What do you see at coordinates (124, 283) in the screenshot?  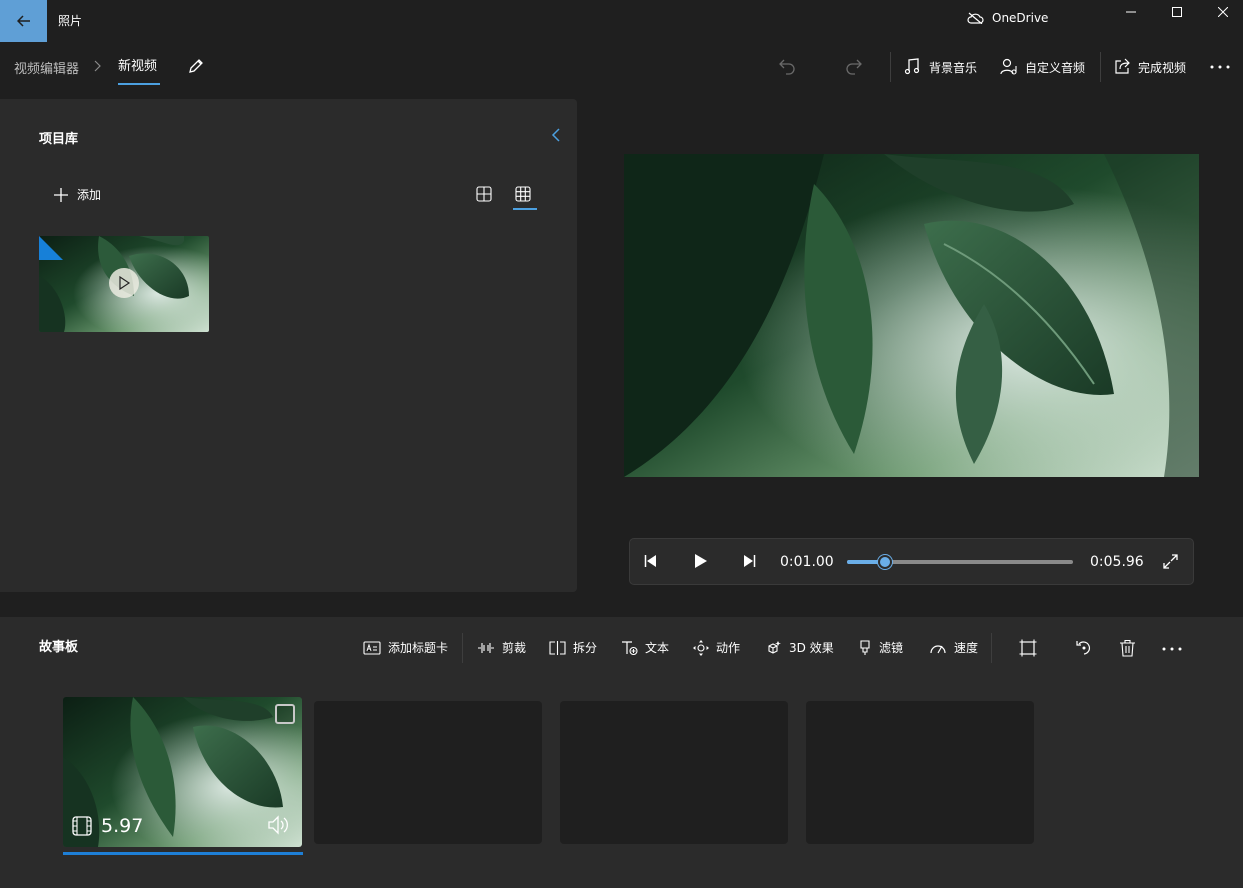 I see `play-overlay-icon` at bounding box center [124, 283].